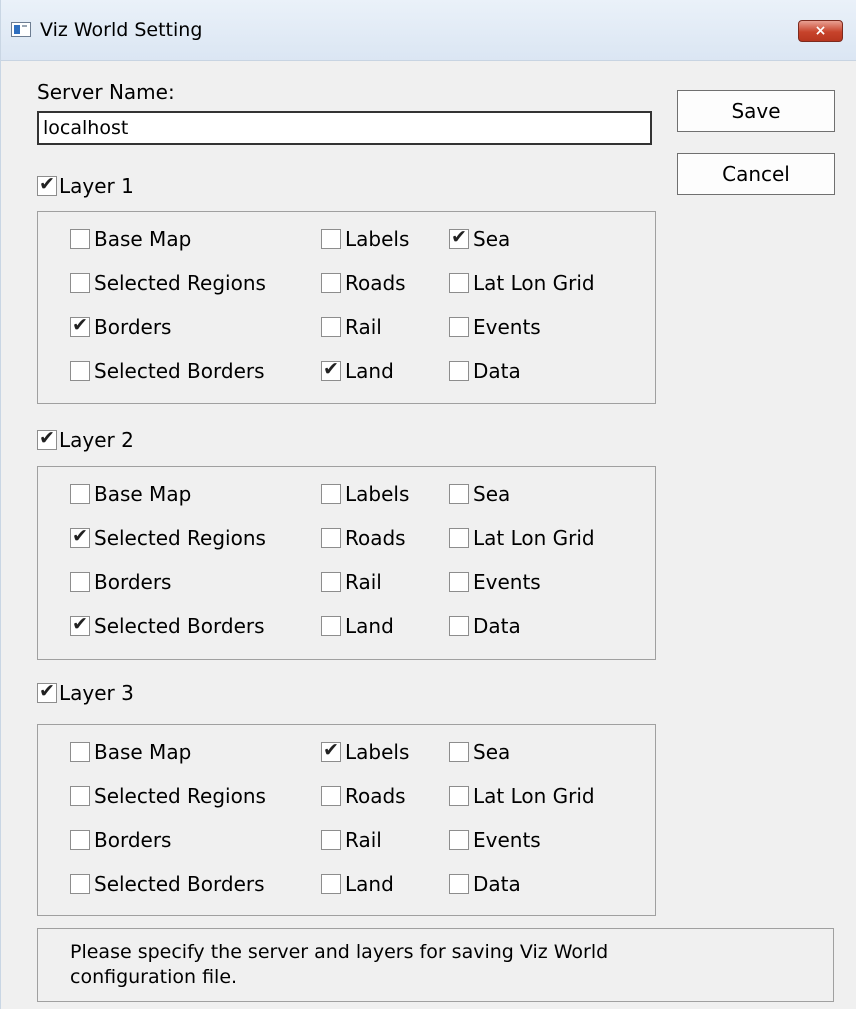 The height and width of the screenshot is (1009, 856). I want to click on option-label: Land, so click(369, 371).